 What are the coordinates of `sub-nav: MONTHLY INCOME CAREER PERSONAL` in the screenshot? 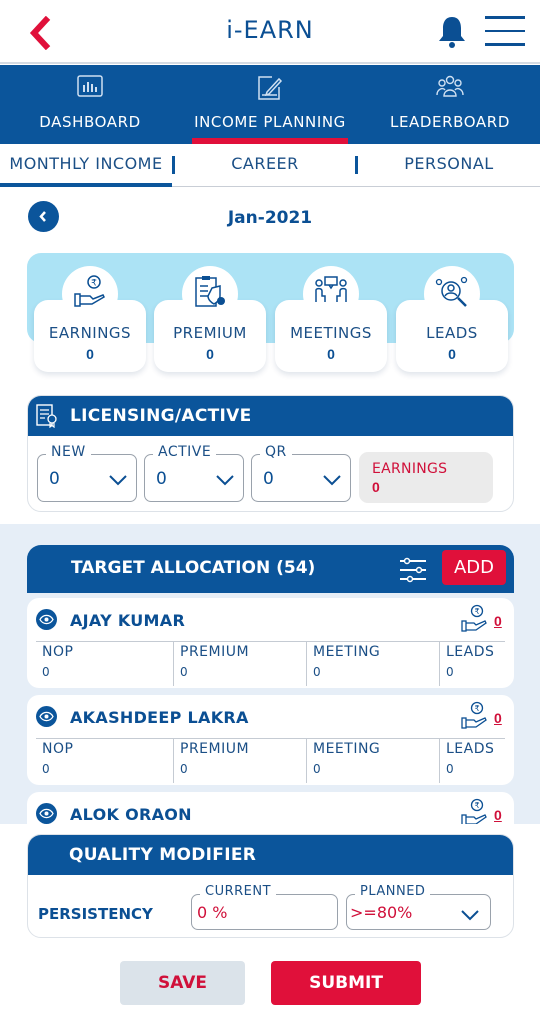 It's located at (270, 165).